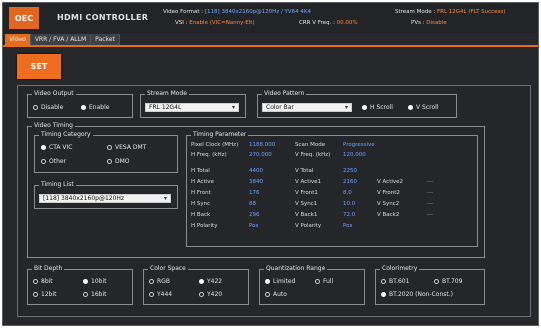  What do you see at coordinates (61, 147) in the screenshot?
I see `radio-label: CTA VIC` at bounding box center [61, 147].